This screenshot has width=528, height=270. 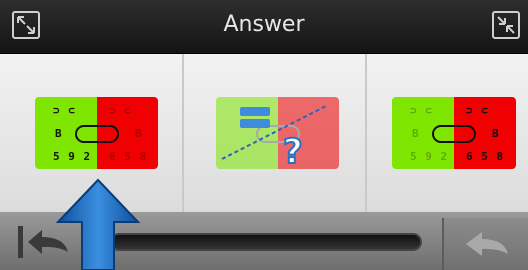 I want to click on up-arrow-pointer-icon, so click(x=98, y=224).